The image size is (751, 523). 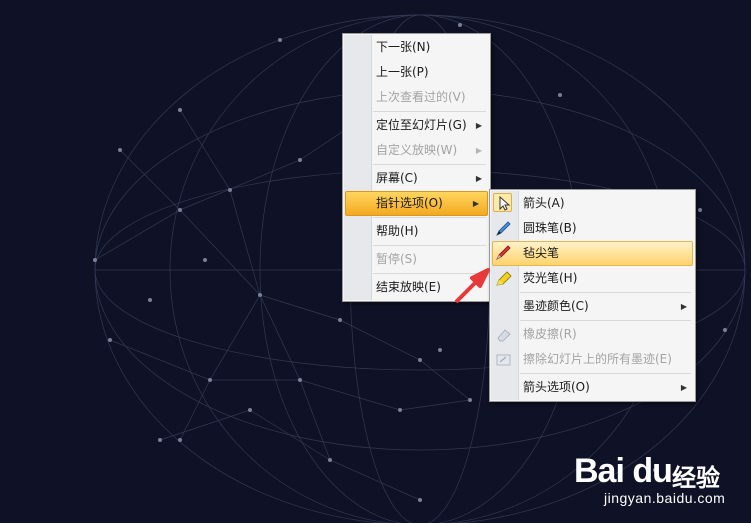 I want to click on menu-item-go-to-slide: 定位至幻灯片(G) ▶, so click(x=416, y=125).